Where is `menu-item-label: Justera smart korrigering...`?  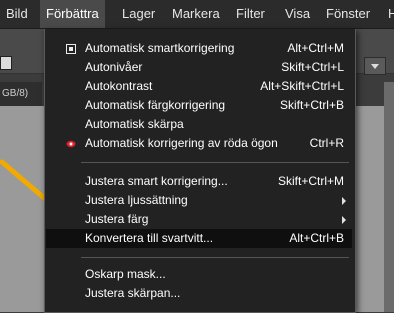
menu-item-label: Justera smart korrigering... is located at coordinates (156, 181).